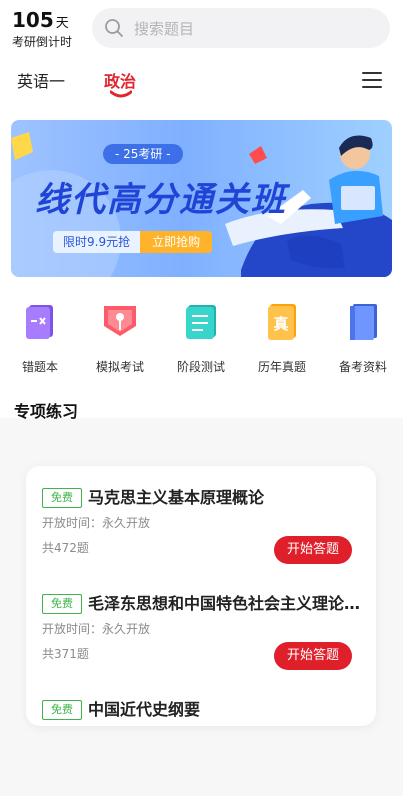 The image size is (403, 796). Describe the element at coordinates (119, 367) in the screenshot. I see `quick-link-label: 模拟考试` at that location.